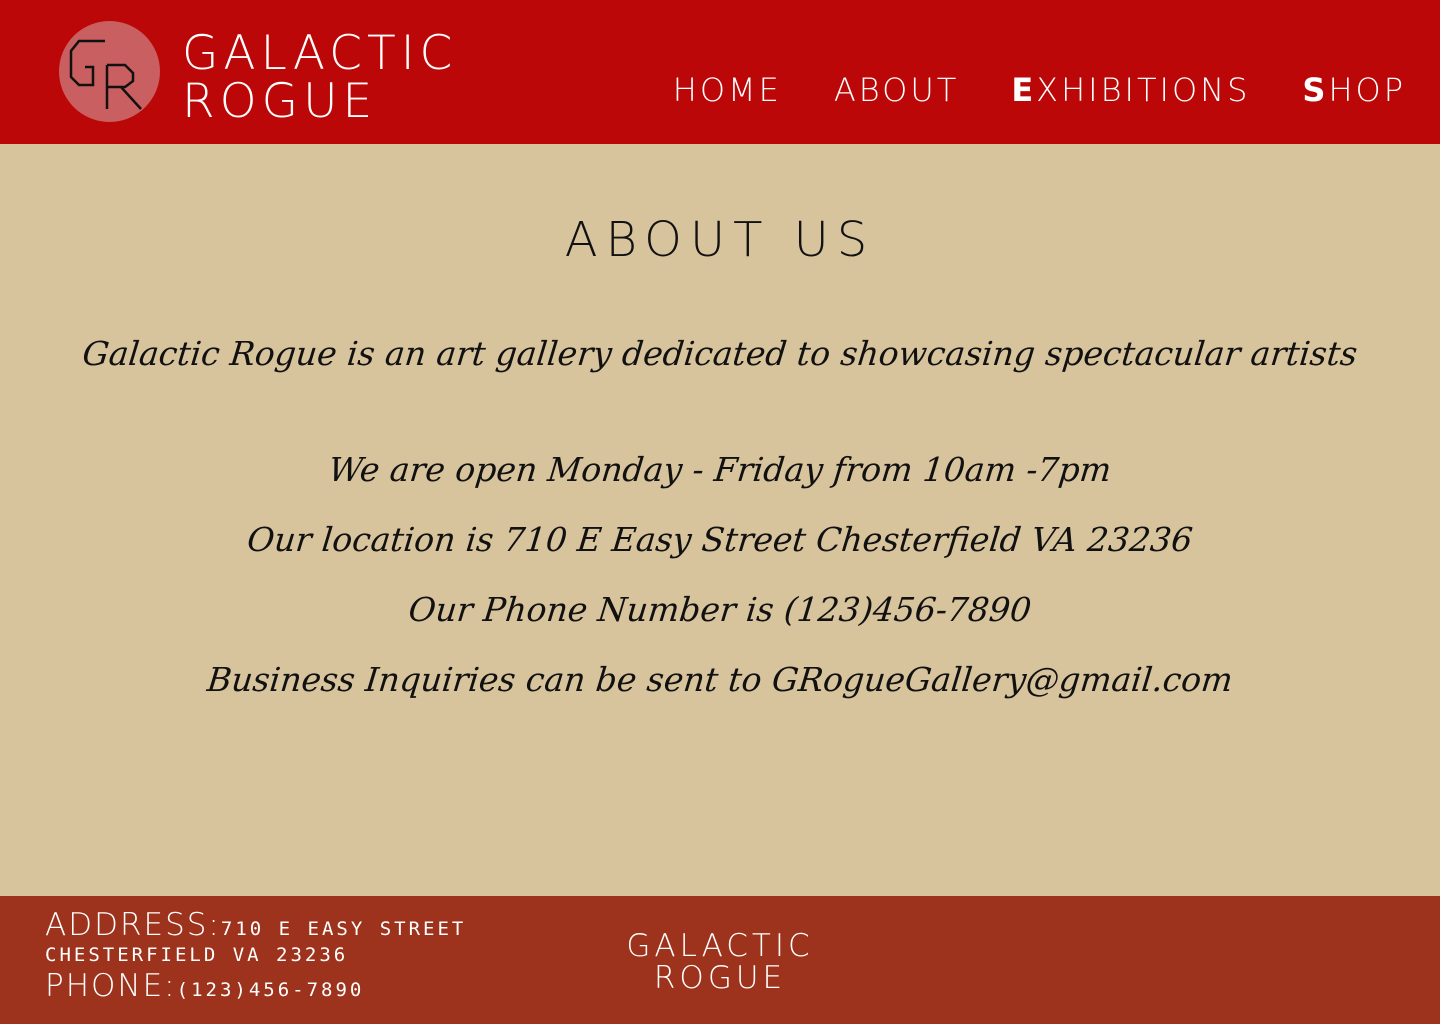  I want to click on address-label: ADDRESS:, so click(133, 925).